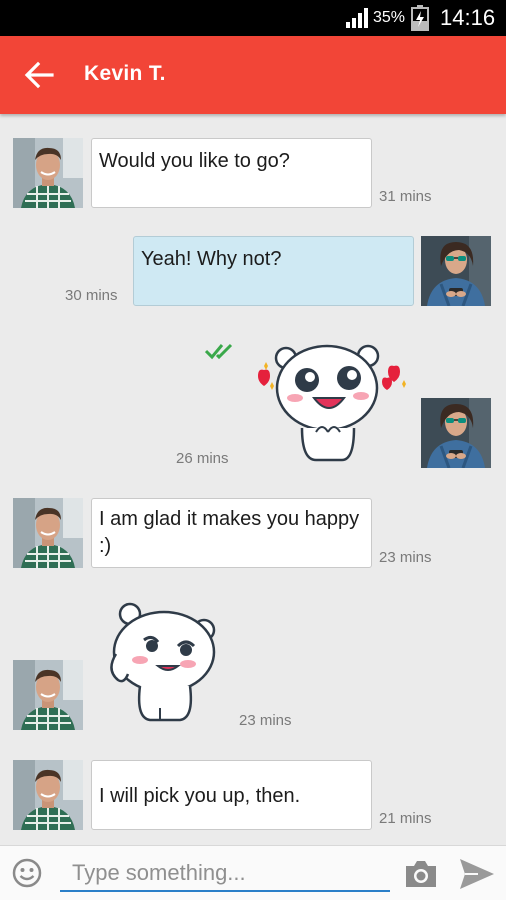 The height and width of the screenshot is (900, 506). Describe the element at coordinates (477, 874) in the screenshot. I see `send-icon` at that location.